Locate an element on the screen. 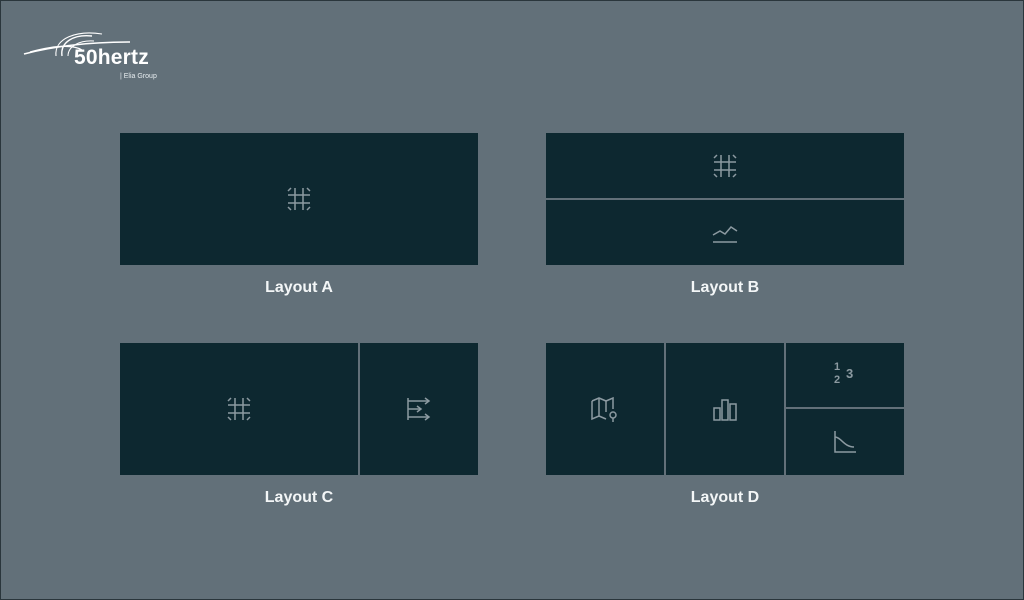 The height and width of the screenshot is (600, 1024). layout-c-label: Layout C is located at coordinates (299, 498).